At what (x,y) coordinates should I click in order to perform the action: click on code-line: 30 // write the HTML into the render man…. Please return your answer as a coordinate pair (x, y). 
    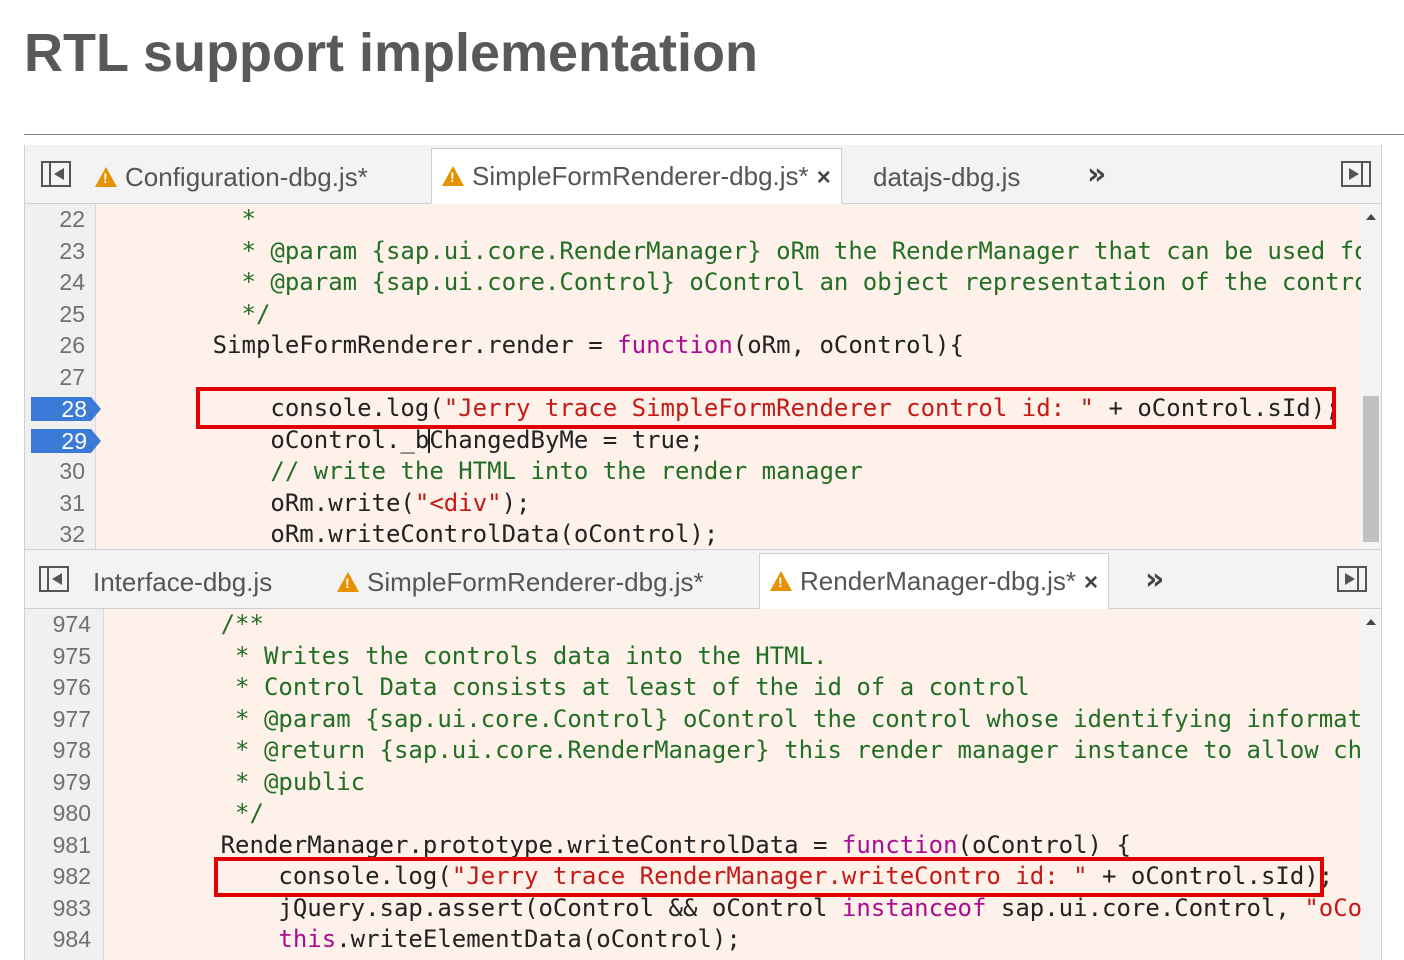
    Looking at the image, I should click on (703, 472).